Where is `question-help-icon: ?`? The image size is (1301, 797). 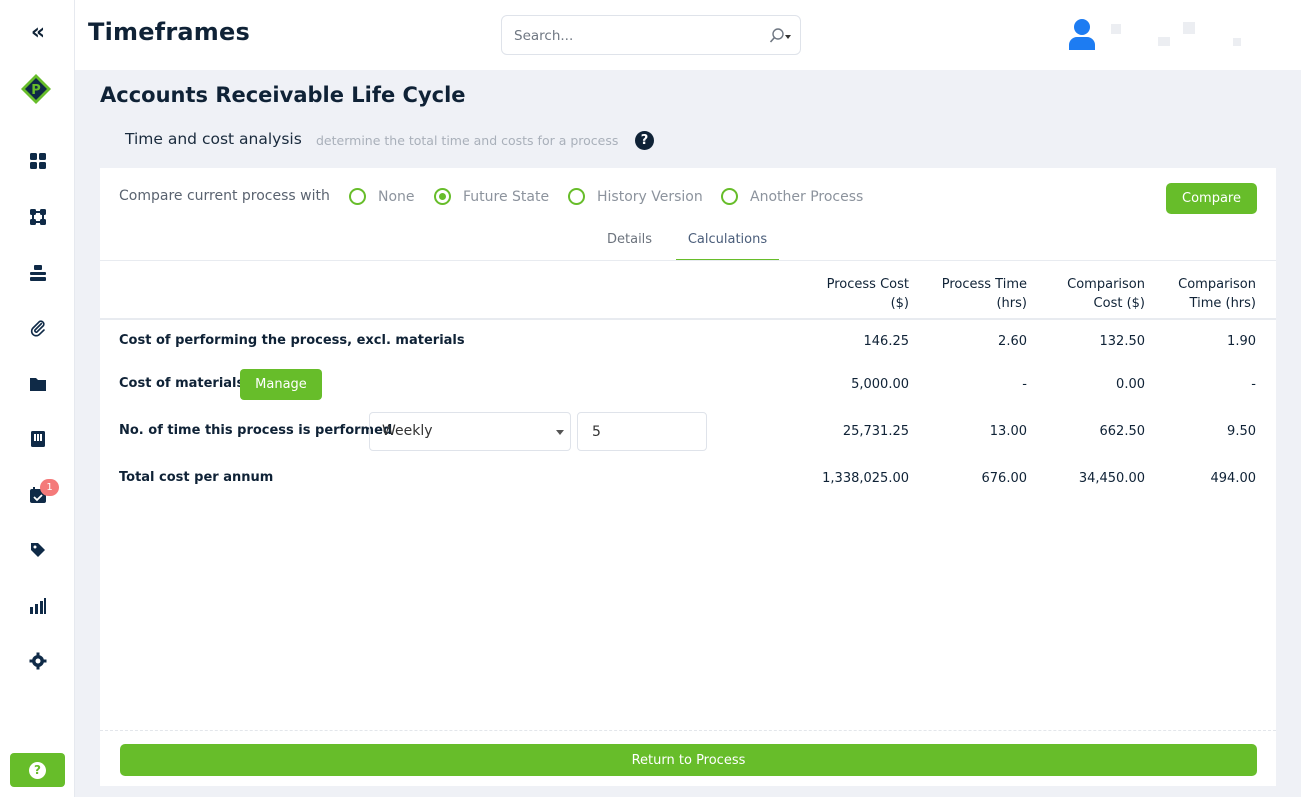 question-help-icon: ? is located at coordinates (644, 140).